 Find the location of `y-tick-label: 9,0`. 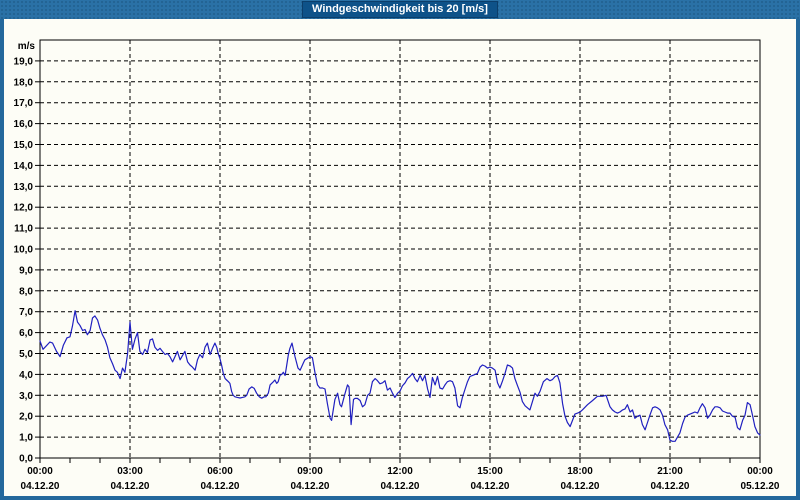

y-tick-label: 9,0 is located at coordinates (26, 270).